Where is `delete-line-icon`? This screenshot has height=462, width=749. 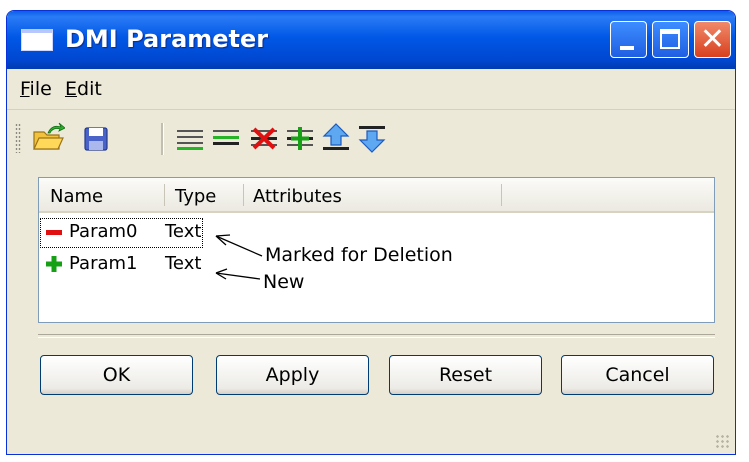 delete-line-icon is located at coordinates (264, 138).